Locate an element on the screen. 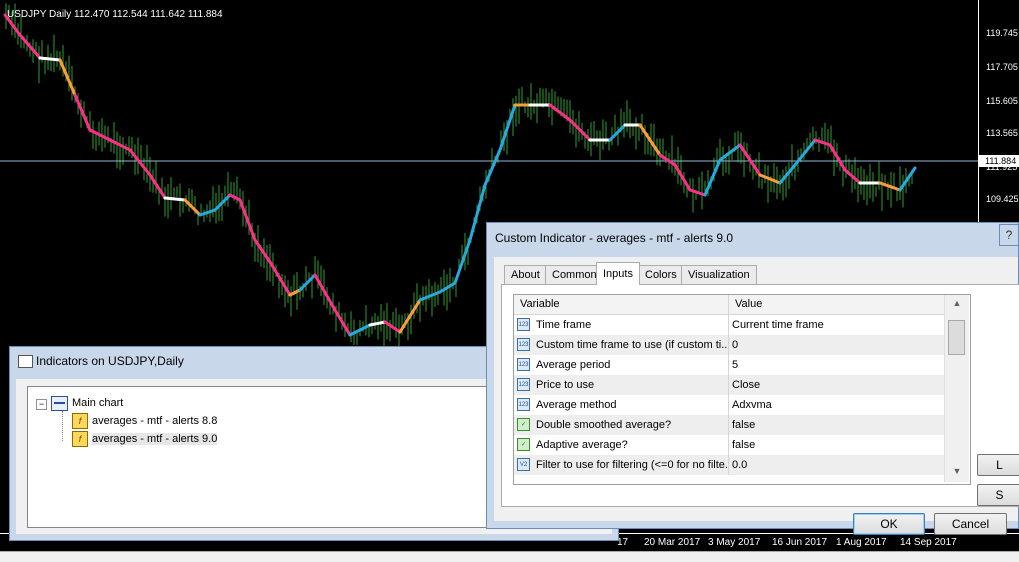  tree-item-label: Main chart is located at coordinates (98, 403).